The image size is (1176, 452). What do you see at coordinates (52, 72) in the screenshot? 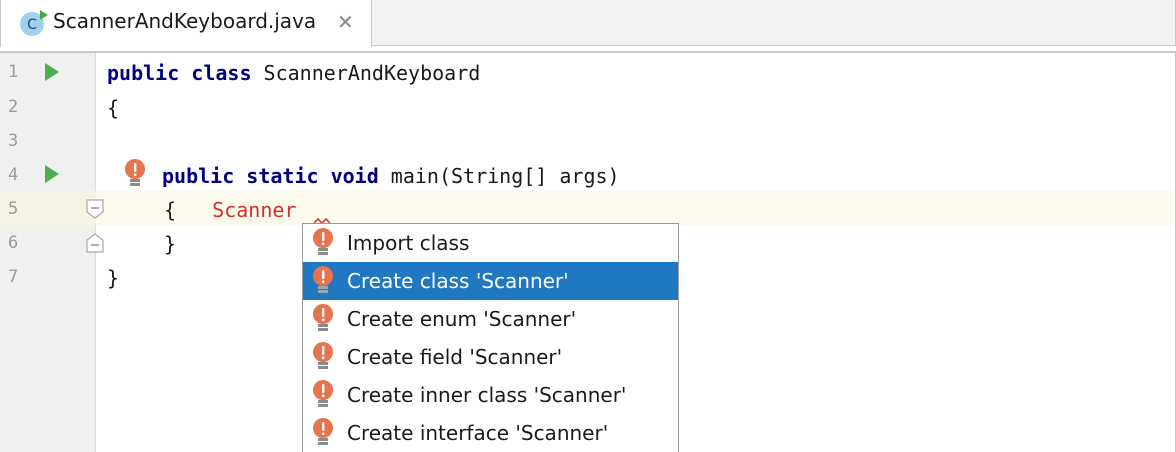
I see `run-class-icon` at bounding box center [52, 72].